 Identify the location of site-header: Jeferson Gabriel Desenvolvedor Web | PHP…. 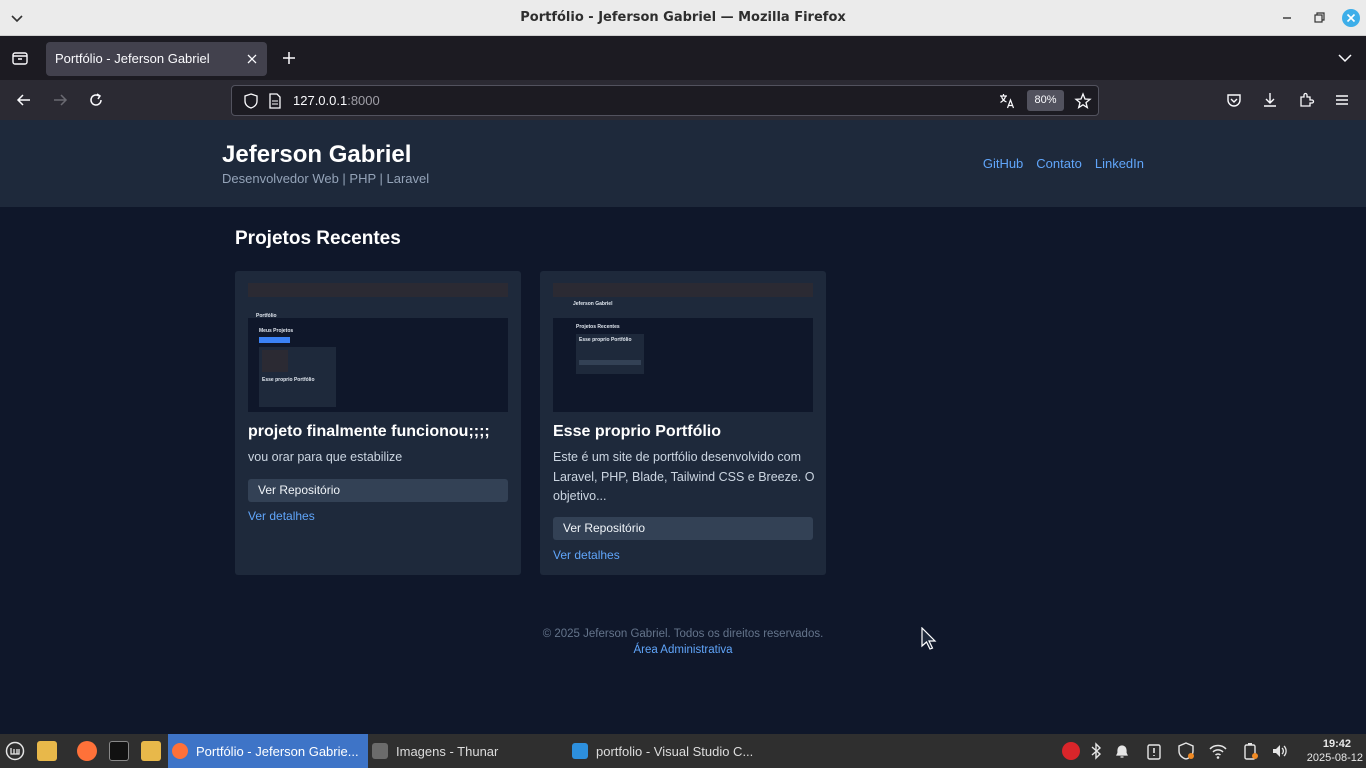
(683, 163).